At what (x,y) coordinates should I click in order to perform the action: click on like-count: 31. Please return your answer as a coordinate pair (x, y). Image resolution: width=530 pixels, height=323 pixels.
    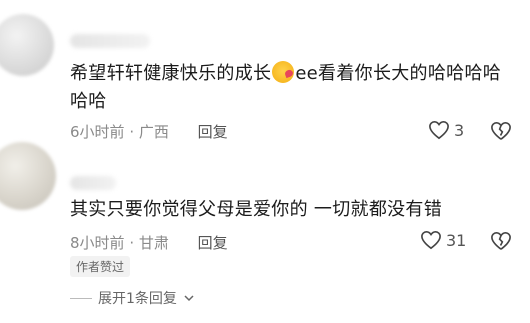
    Looking at the image, I should click on (456, 240).